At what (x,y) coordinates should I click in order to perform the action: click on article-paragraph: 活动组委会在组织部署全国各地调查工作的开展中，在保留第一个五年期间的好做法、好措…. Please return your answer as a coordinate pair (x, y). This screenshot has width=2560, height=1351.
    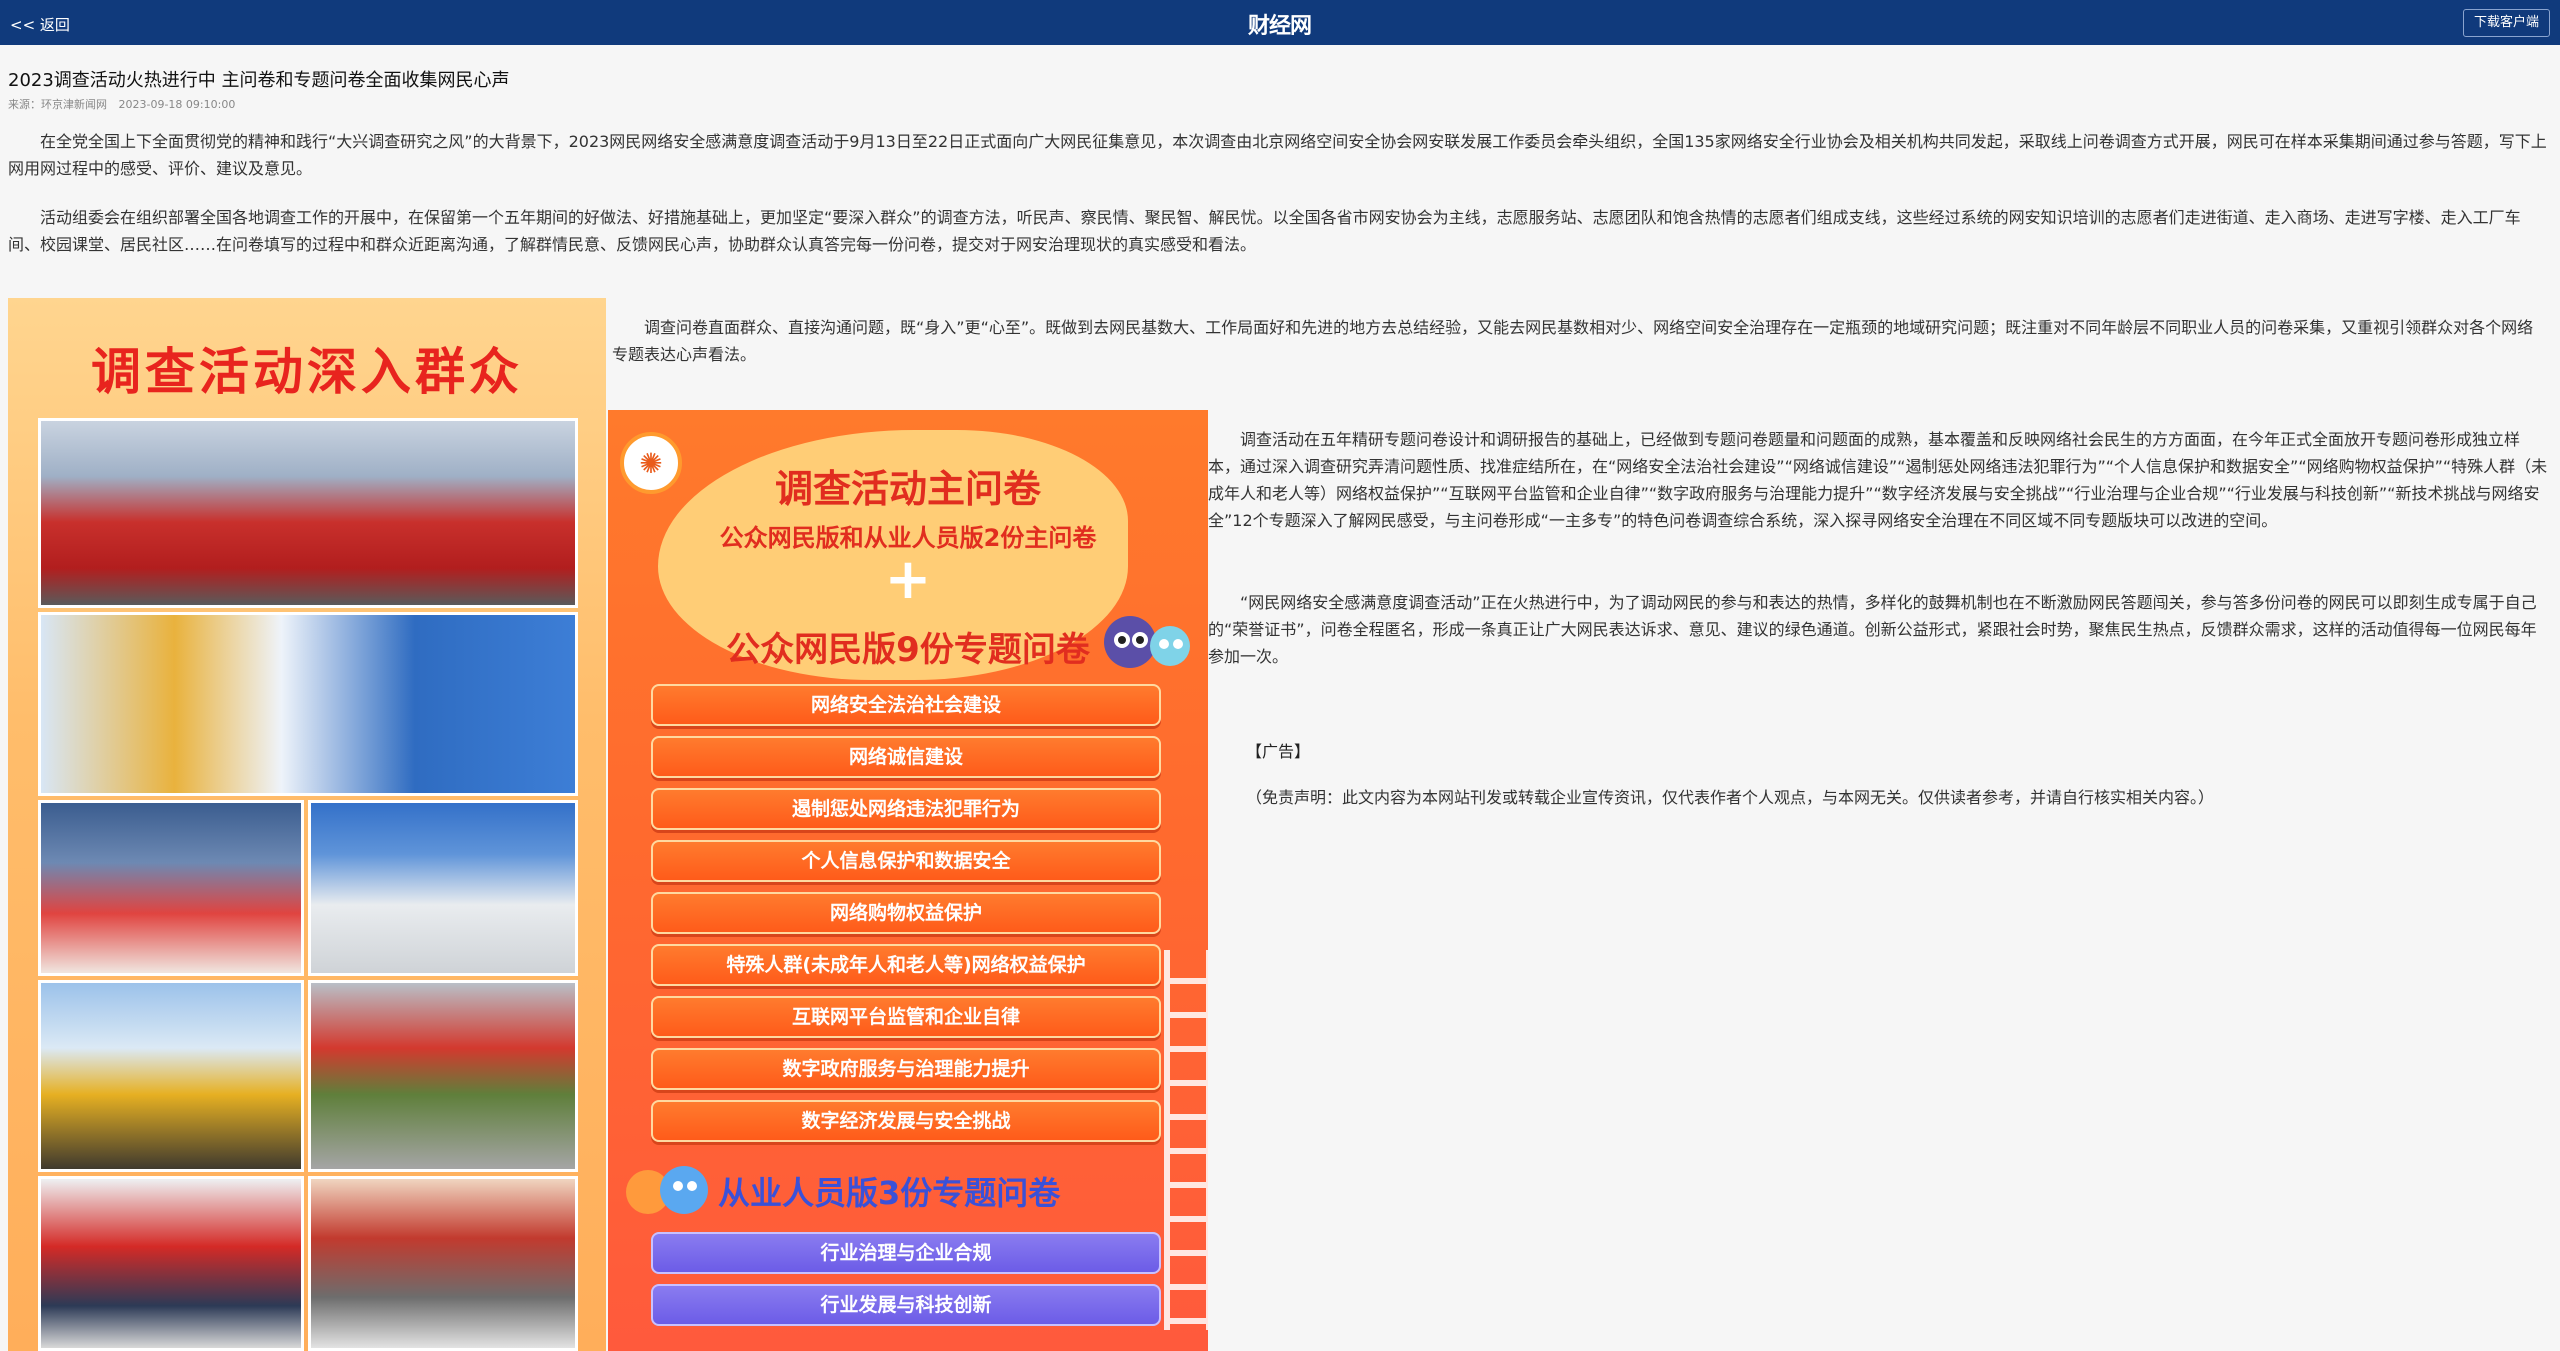
    Looking at the image, I should click on (1264, 231).